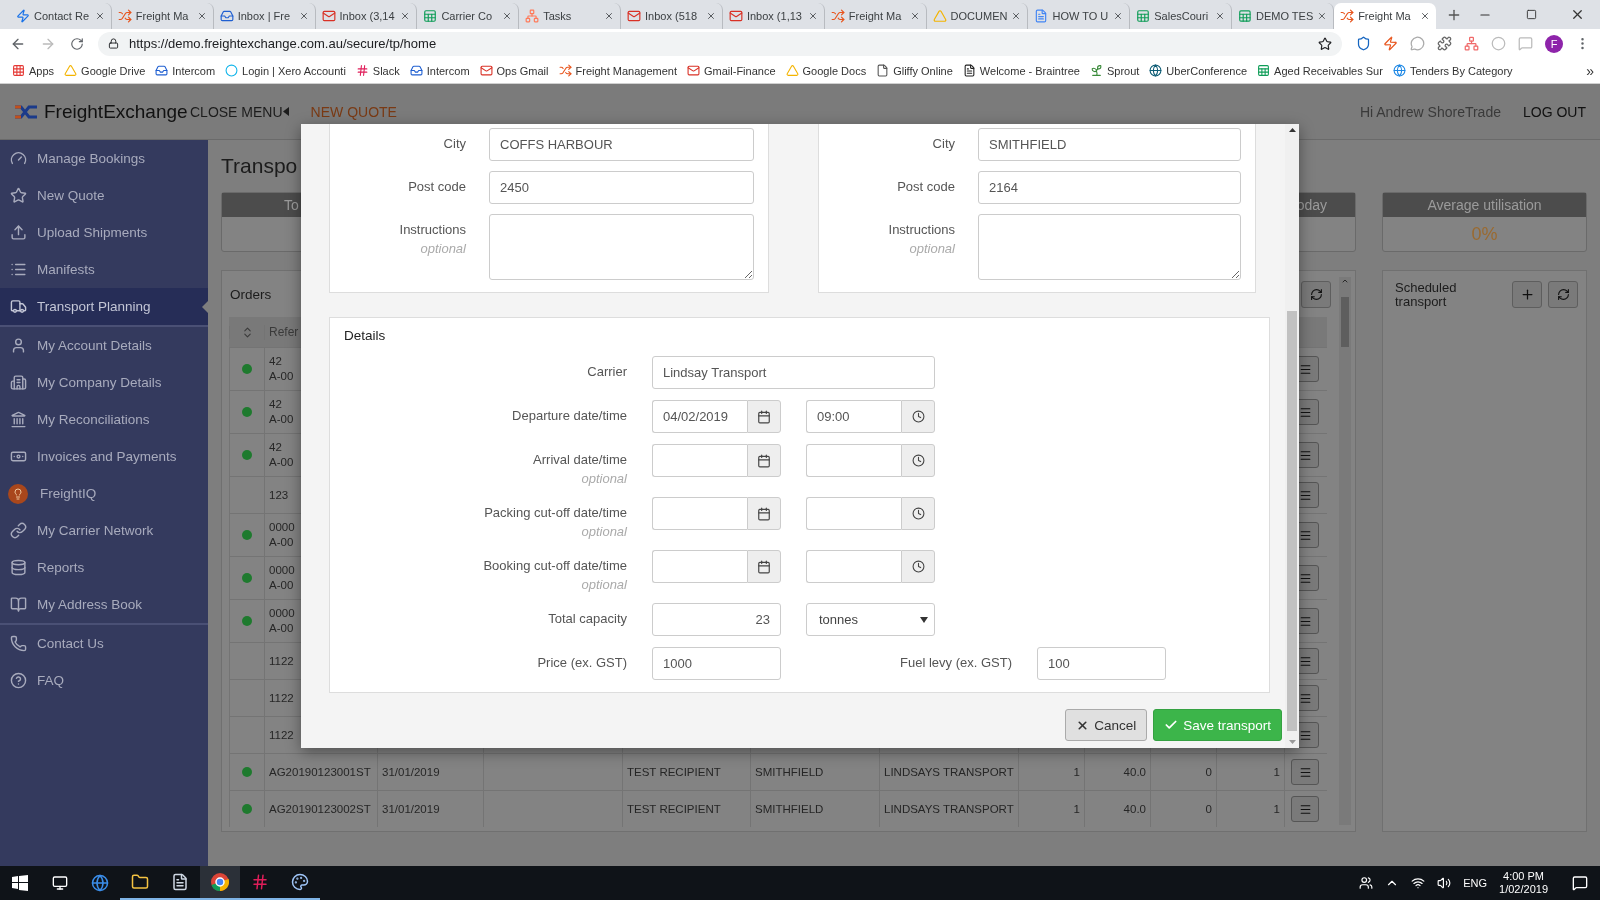 The height and width of the screenshot is (900, 1600). I want to click on more-bookmarks: », so click(1590, 70).